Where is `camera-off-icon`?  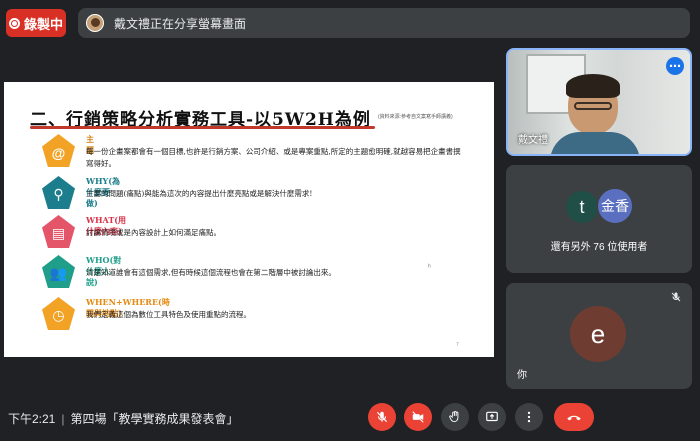
camera-off-icon is located at coordinates (418, 417).